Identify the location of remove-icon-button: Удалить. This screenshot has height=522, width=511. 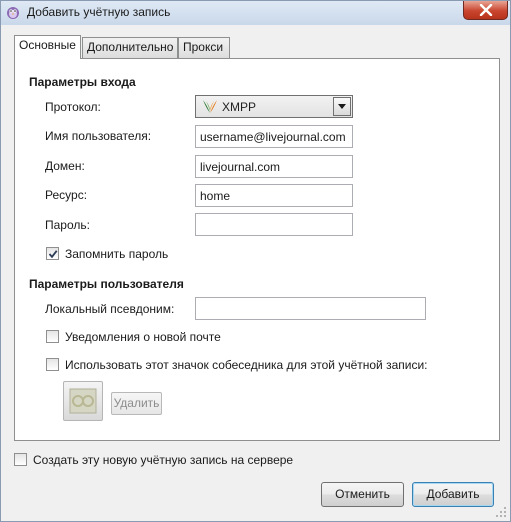
(136, 403).